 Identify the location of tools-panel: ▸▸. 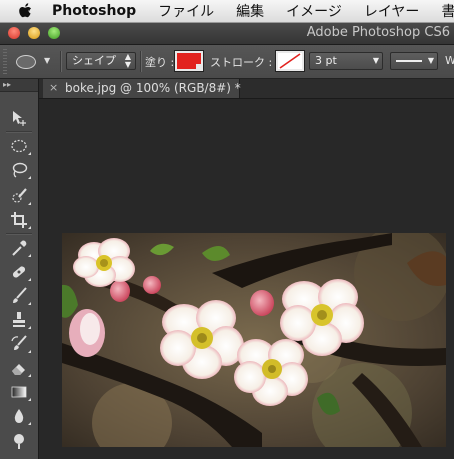
(19, 269).